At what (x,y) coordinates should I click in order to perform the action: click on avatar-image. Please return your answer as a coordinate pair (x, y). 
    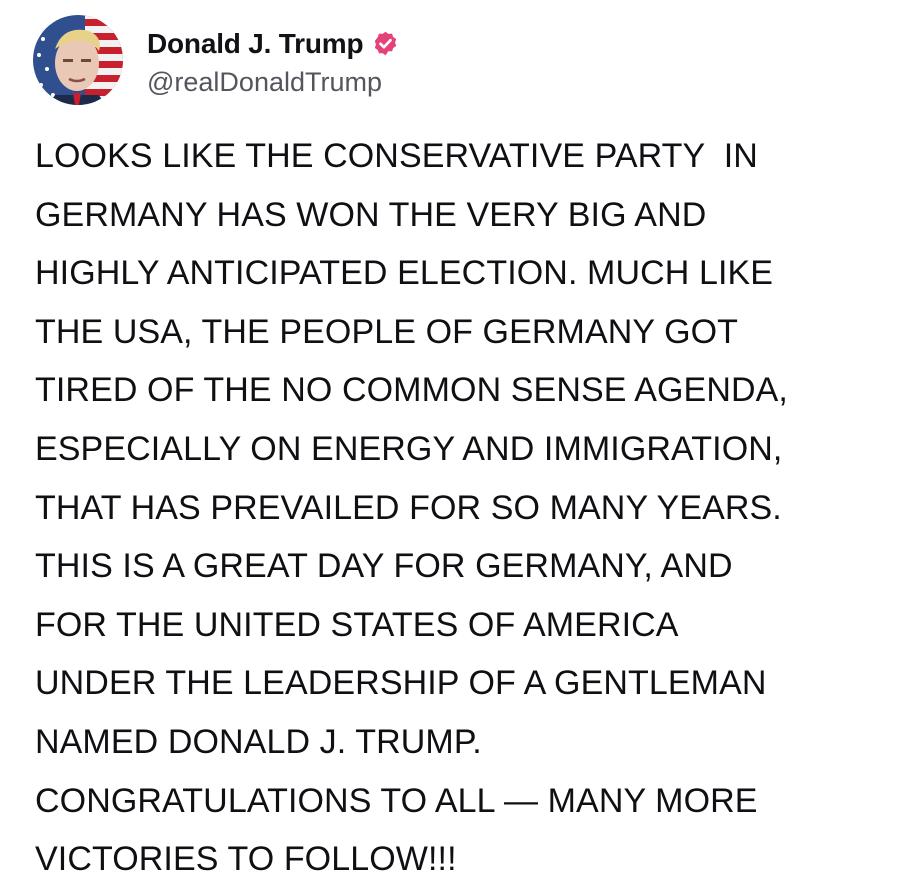
    Looking at the image, I should click on (78, 60).